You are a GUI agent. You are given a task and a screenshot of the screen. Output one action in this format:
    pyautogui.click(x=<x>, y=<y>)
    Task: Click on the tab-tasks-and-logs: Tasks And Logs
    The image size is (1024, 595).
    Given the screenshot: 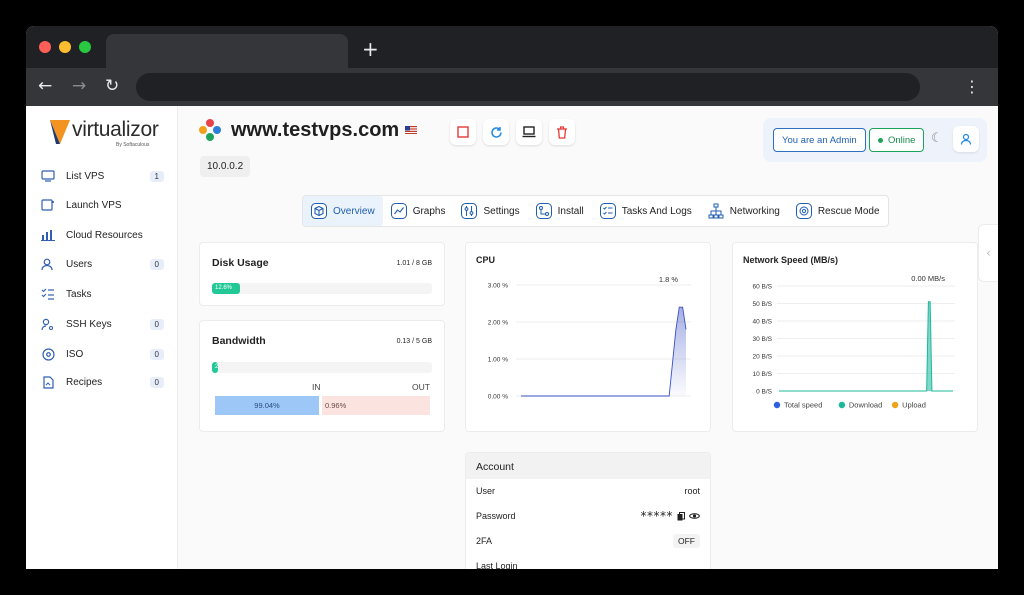 What is the action you would take?
    pyautogui.click(x=646, y=211)
    